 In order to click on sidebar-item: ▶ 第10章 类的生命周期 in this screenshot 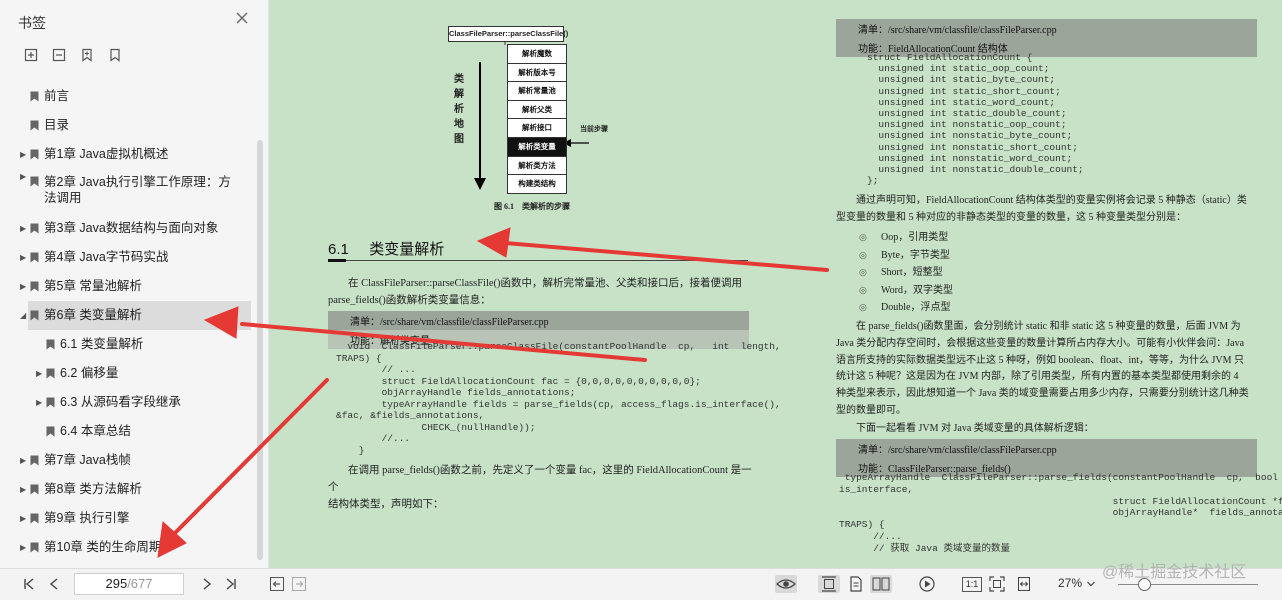, I will do `click(128, 547)`.